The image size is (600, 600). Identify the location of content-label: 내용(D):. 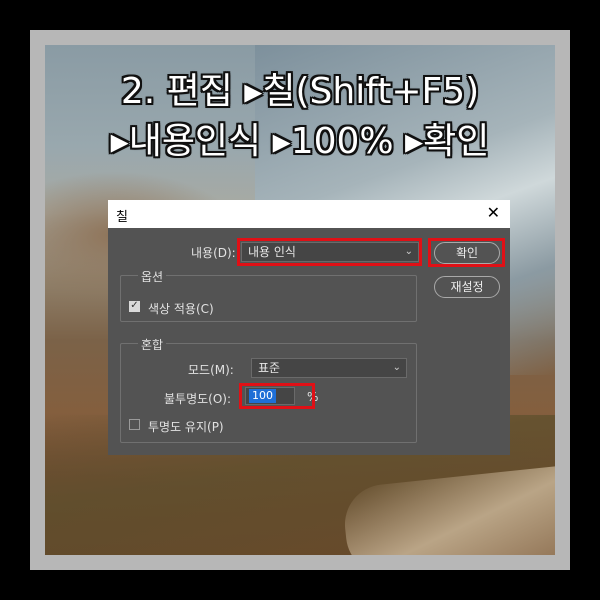
(213, 253).